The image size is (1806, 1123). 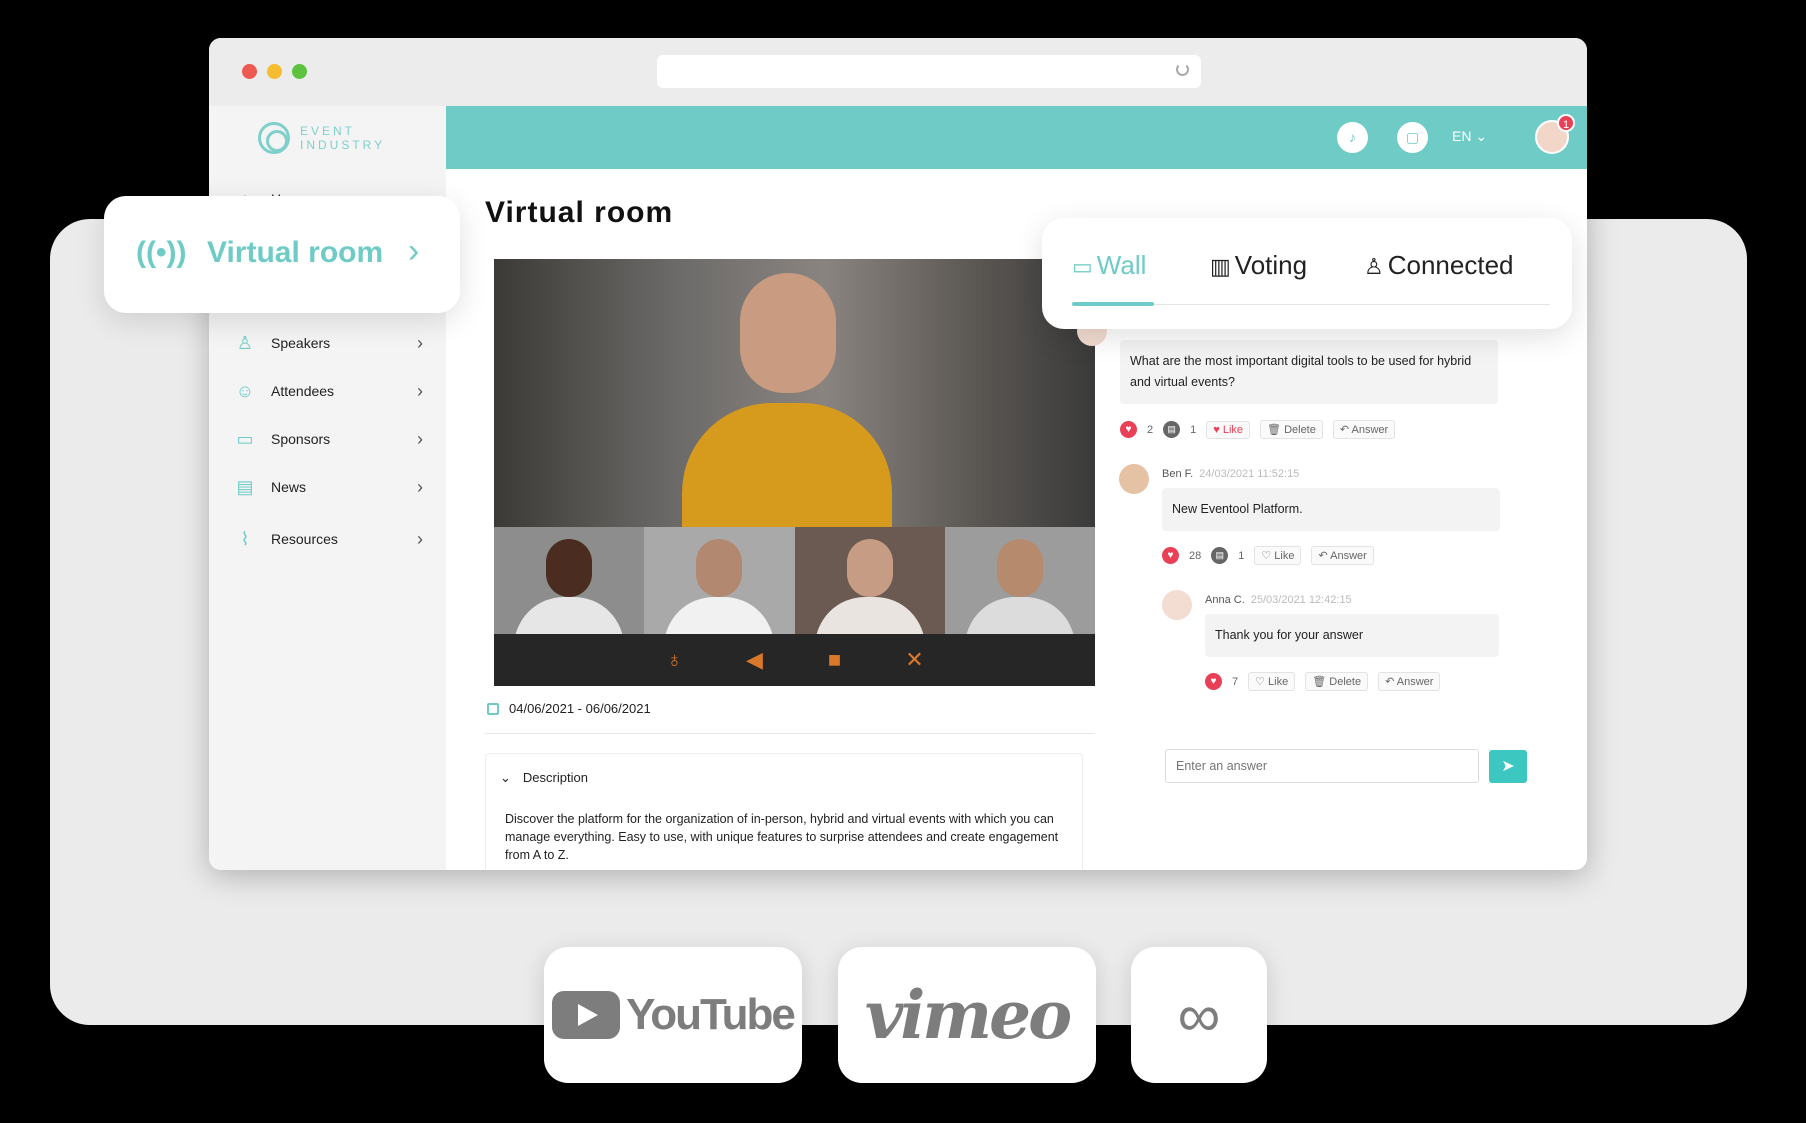 I want to click on bell-icon: ♪, so click(x=1352, y=137).